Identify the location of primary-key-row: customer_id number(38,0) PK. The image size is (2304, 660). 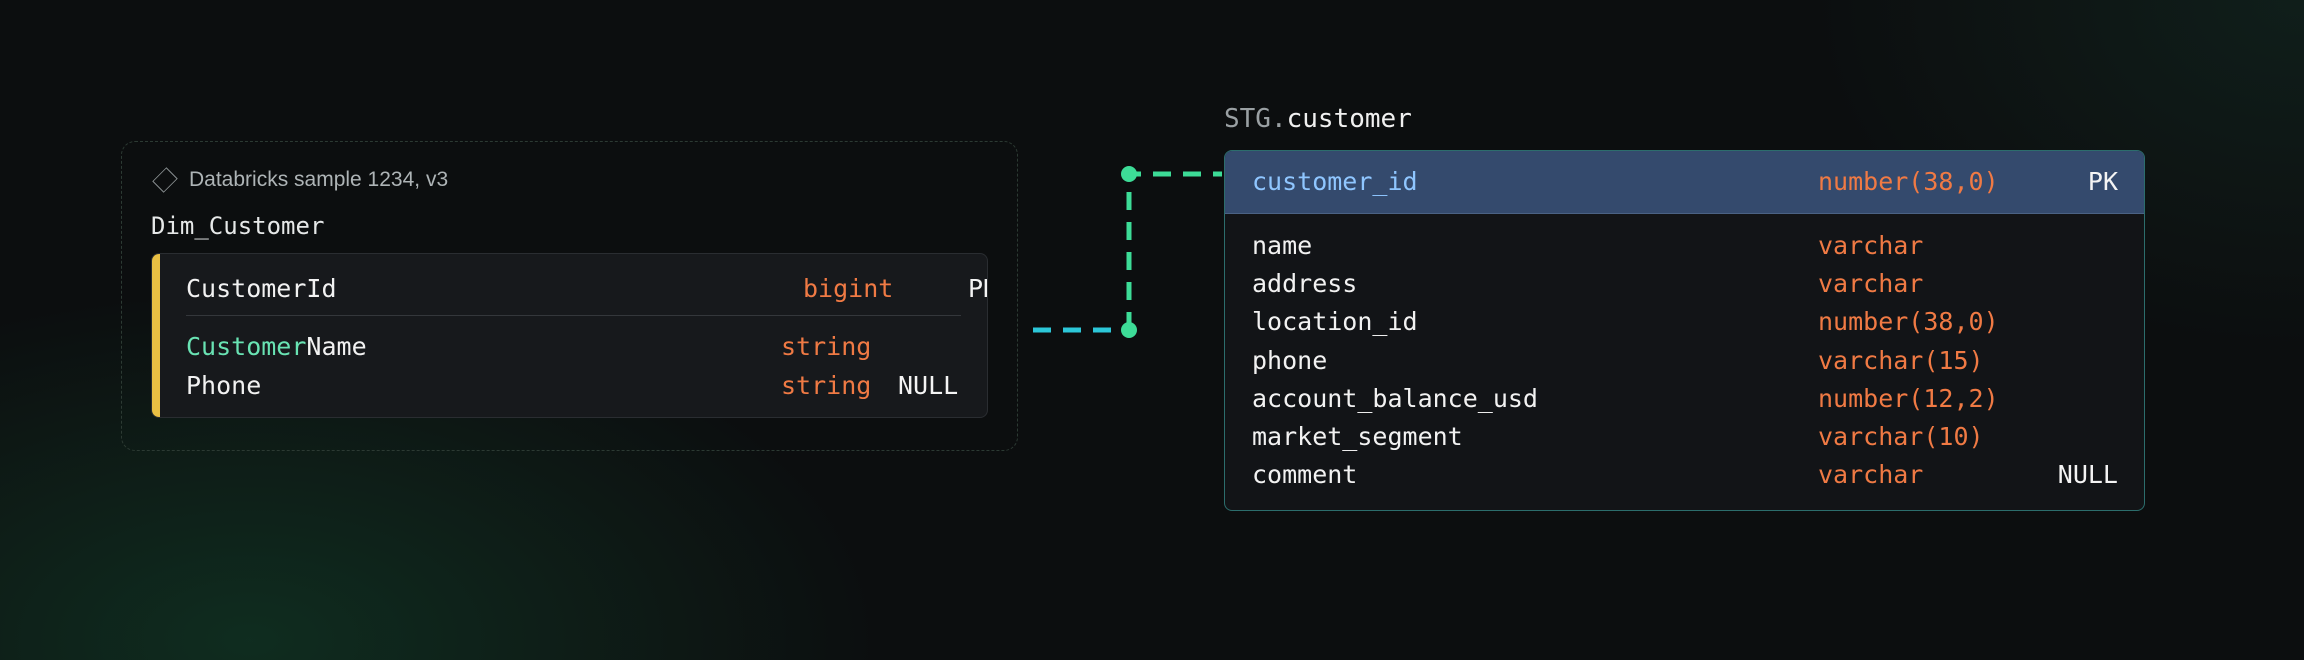
(1684, 182).